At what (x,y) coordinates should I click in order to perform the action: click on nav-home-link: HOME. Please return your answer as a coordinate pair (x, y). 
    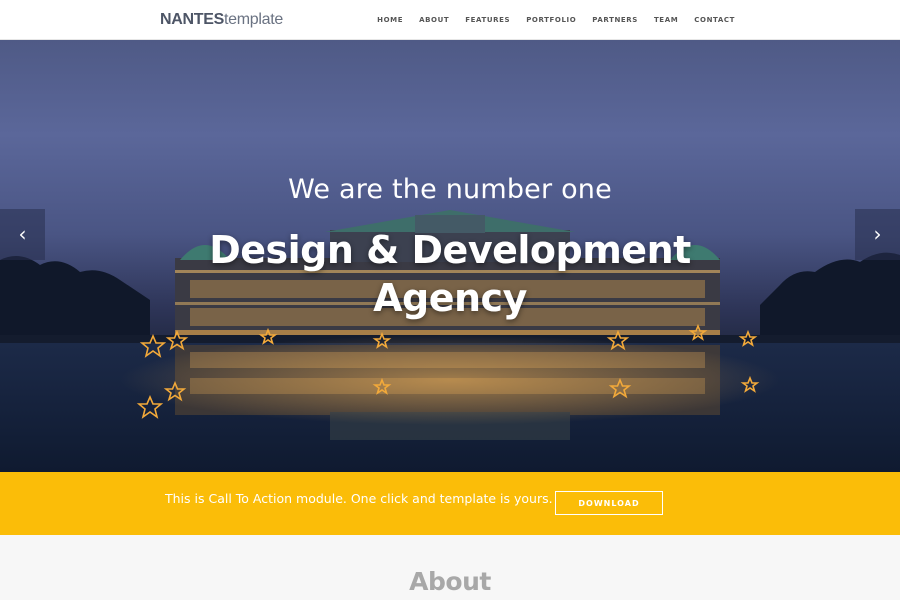
    Looking at the image, I should click on (390, 20).